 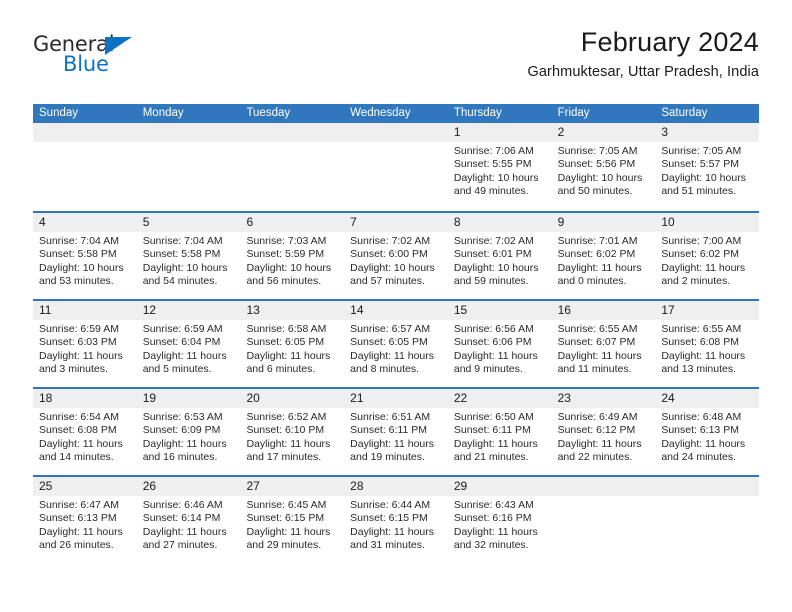 I want to click on day-number: 29, so click(x=460, y=486).